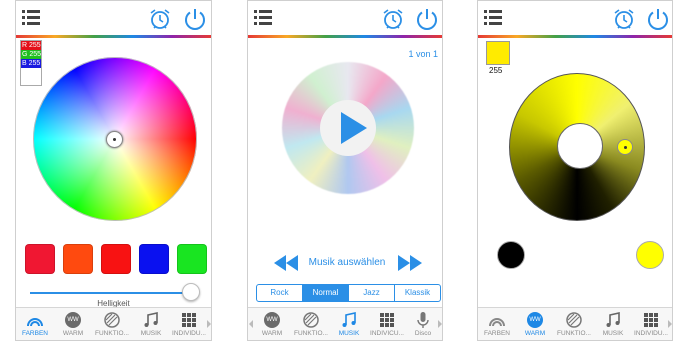 The height and width of the screenshot is (341, 686). Describe the element at coordinates (326, 293) in the screenshot. I see `genre-normal-button: Normal` at that location.